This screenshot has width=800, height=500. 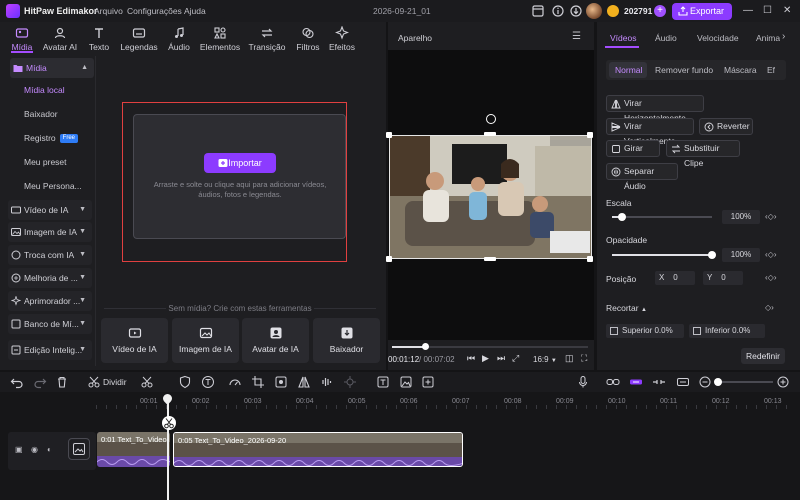 I want to click on split-scissors-icon, so click(x=94, y=382).